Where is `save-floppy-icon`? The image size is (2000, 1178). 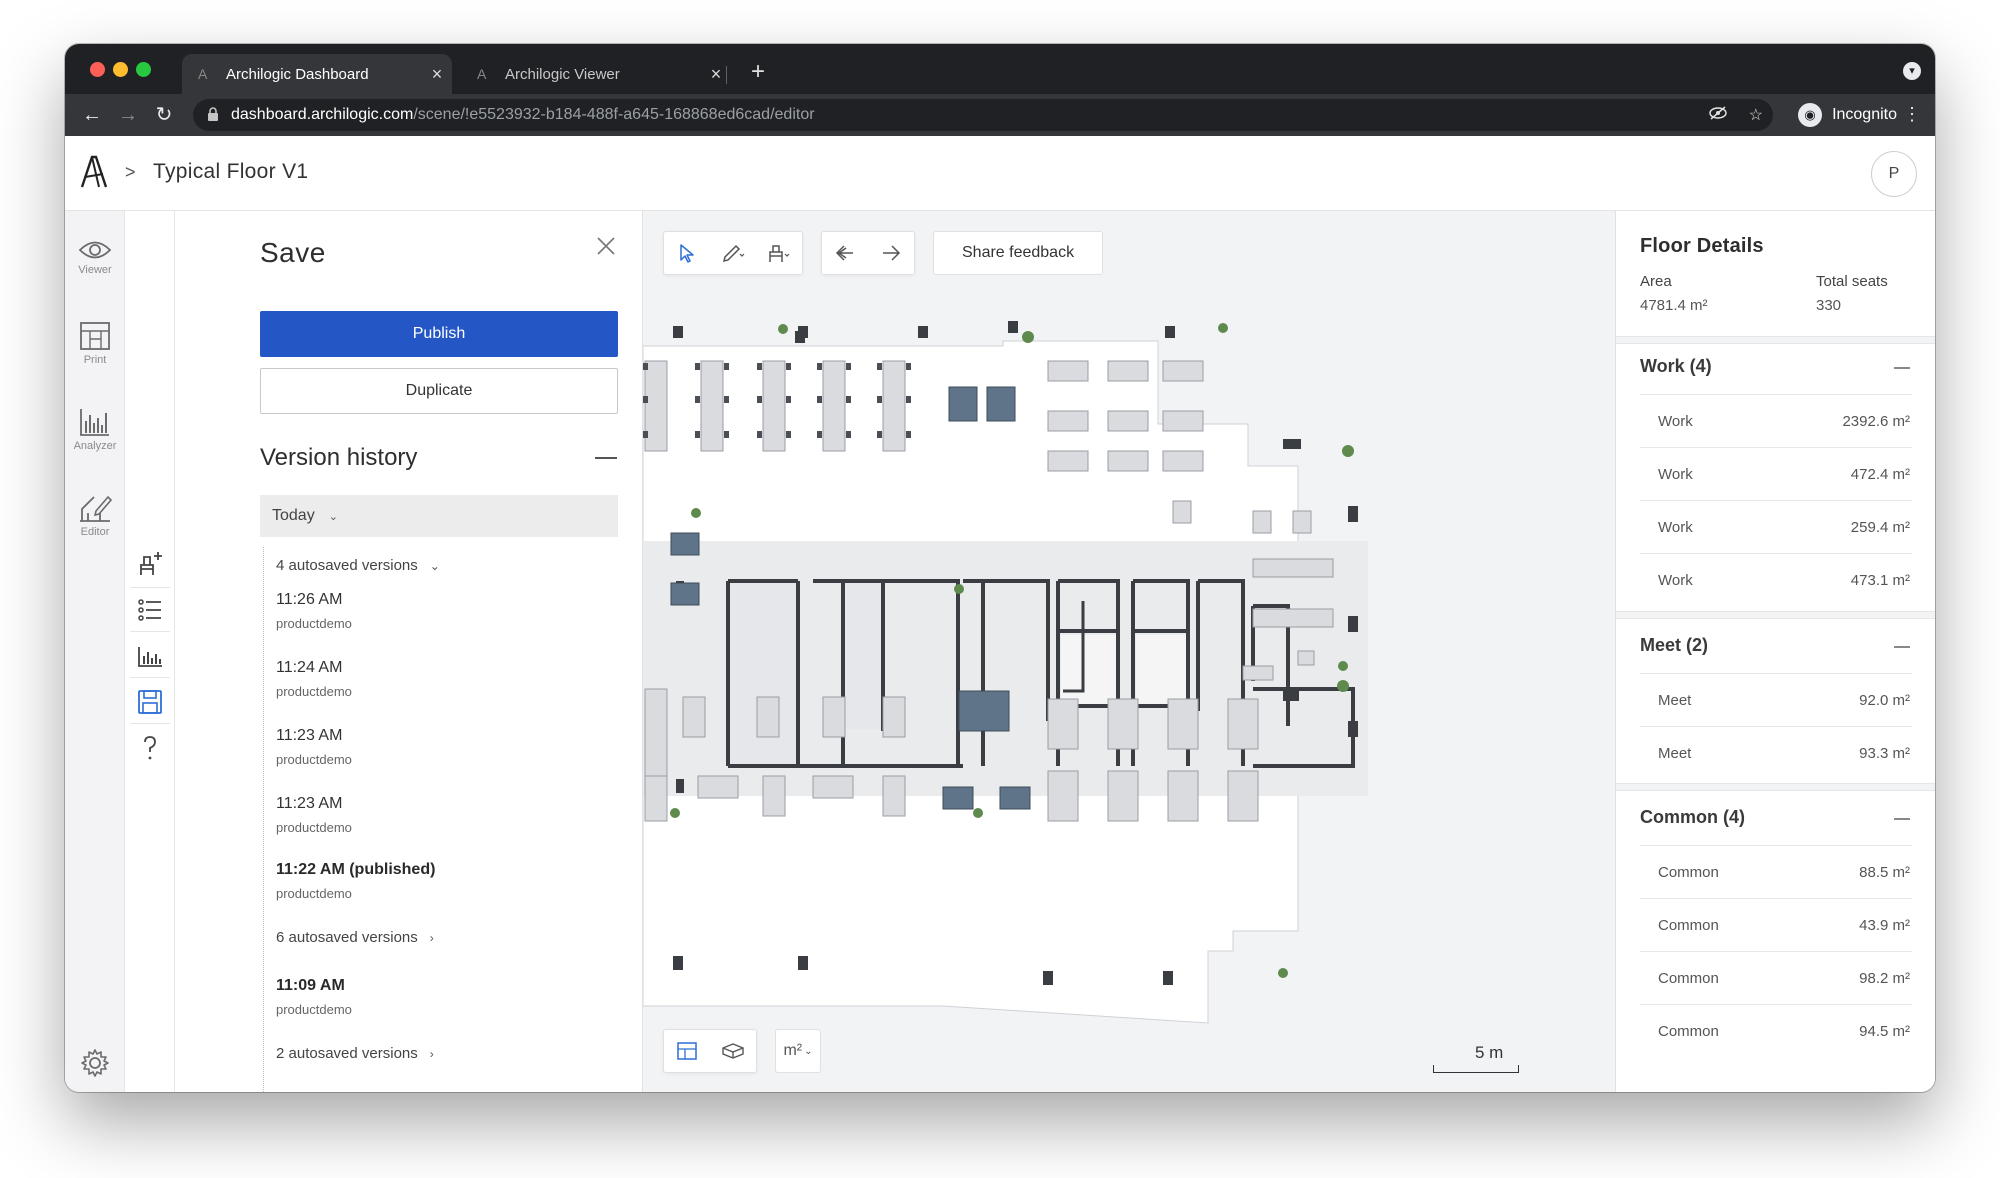
save-floppy-icon is located at coordinates (150, 702).